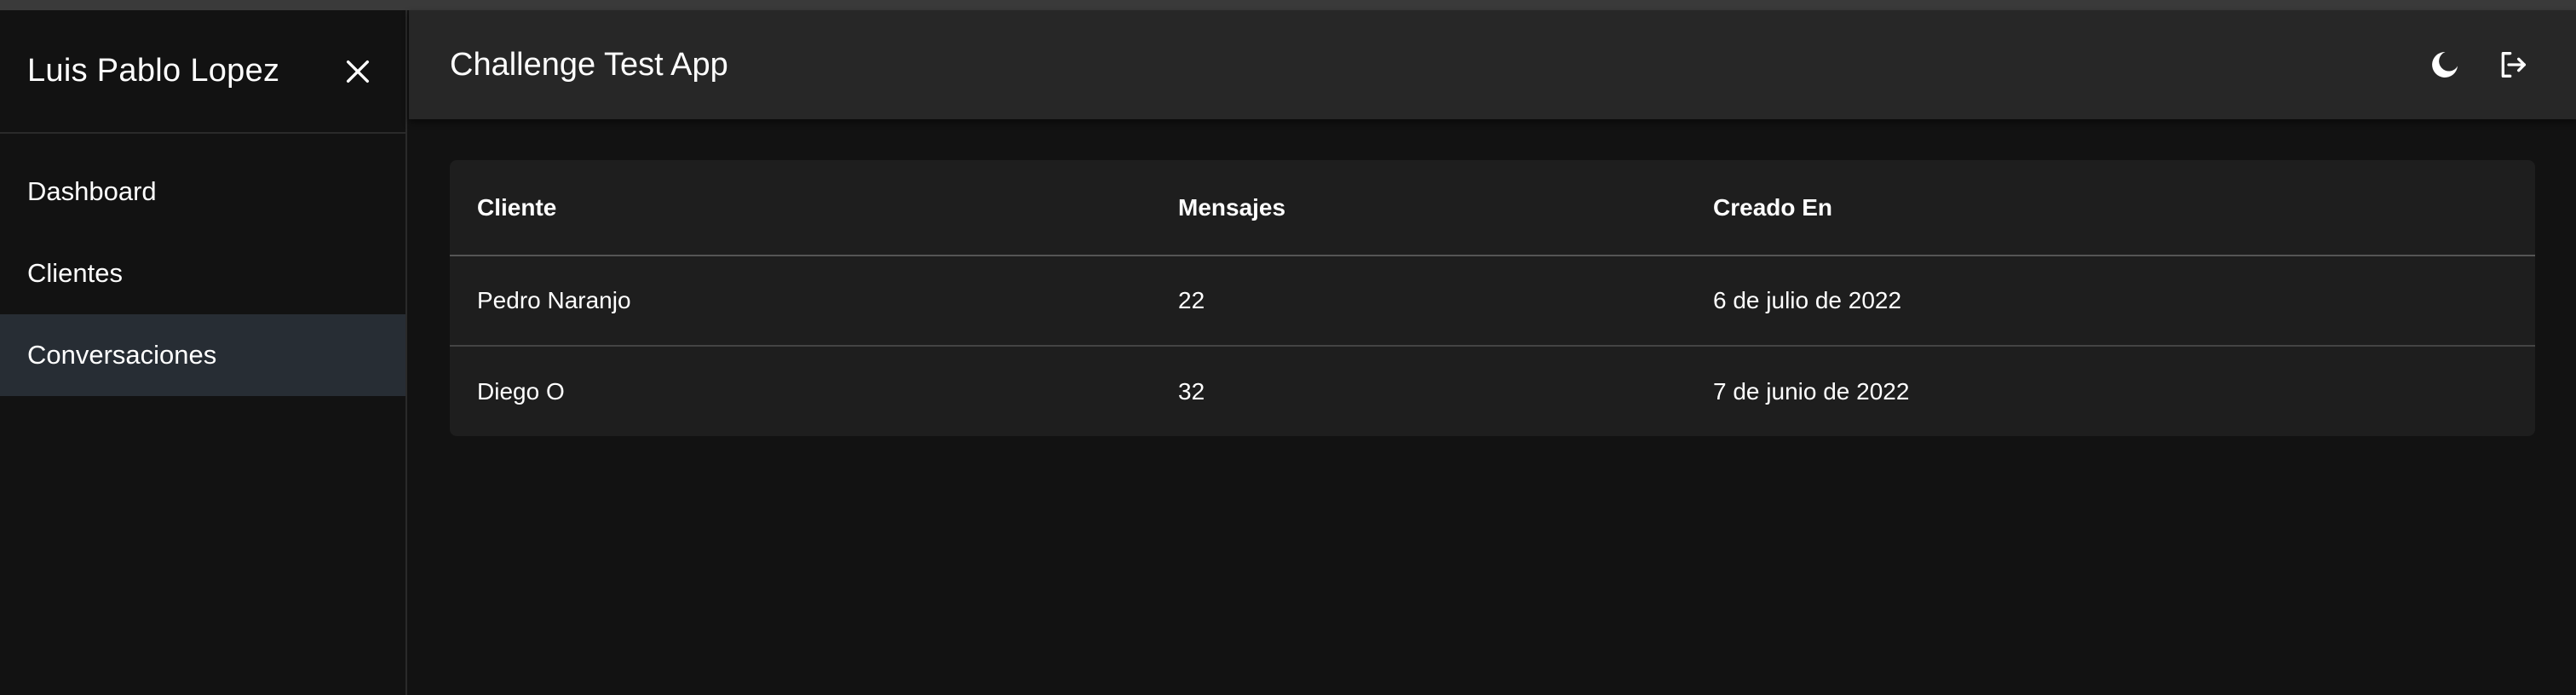 This screenshot has height=695, width=2576. Describe the element at coordinates (154, 71) in the screenshot. I see `user-name: Luis Pablo Lopez` at that location.